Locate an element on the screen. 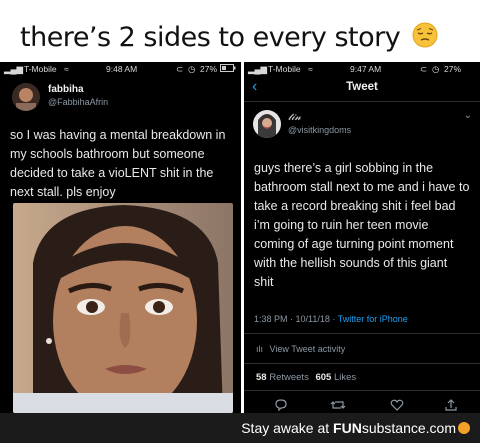  tweet-line: shit is located at coordinates (264, 282).